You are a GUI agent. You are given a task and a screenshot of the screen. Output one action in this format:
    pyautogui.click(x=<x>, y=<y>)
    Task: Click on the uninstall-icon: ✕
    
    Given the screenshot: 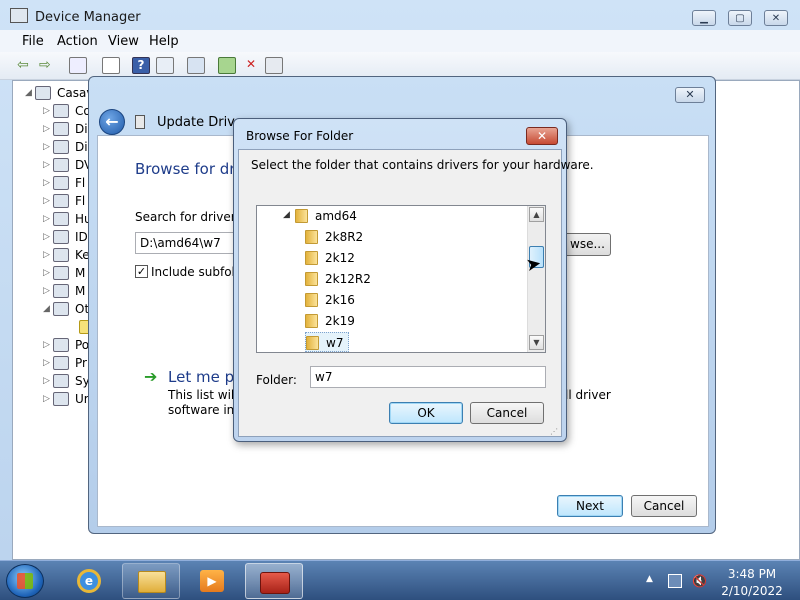 What is the action you would take?
    pyautogui.click(x=251, y=65)
    